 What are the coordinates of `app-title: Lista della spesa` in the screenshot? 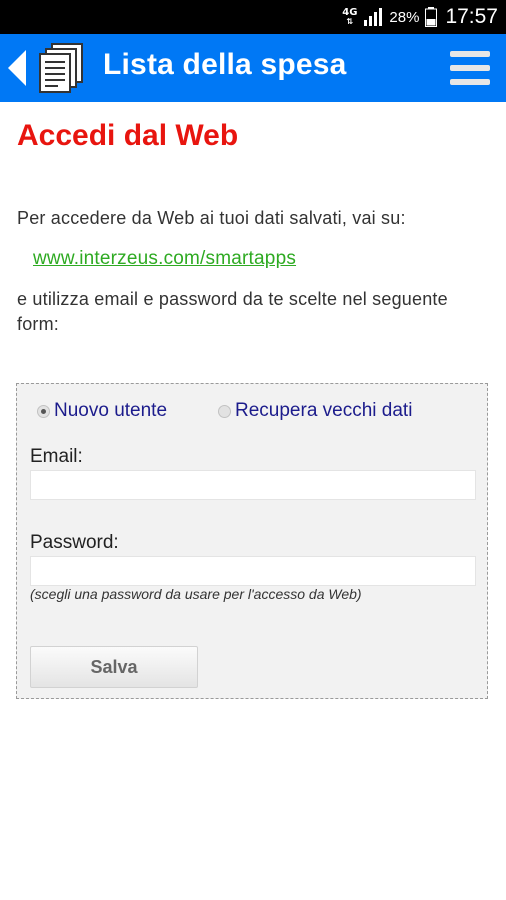 It's located at (225, 64).